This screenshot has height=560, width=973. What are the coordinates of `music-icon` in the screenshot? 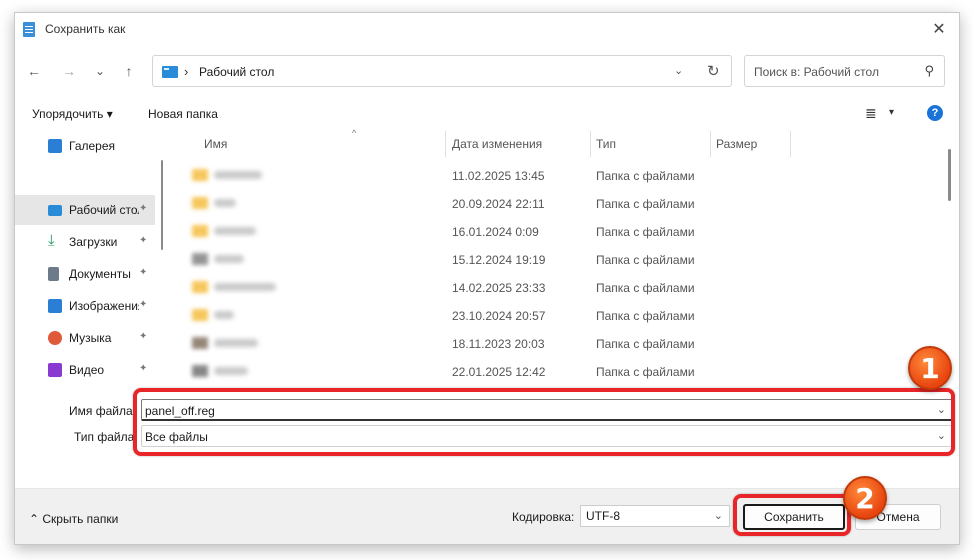 It's located at (55, 338).